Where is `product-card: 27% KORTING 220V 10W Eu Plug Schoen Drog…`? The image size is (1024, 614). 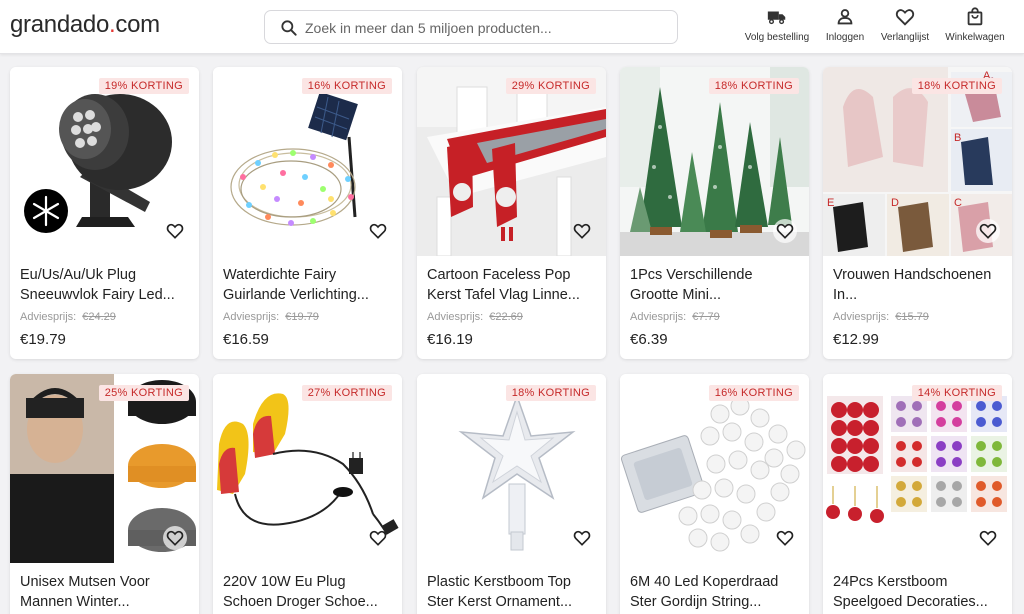
product-card: 27% KORTING 220V 10W Eu Plug Schoen Drog… is located at coordinates (307, 494).